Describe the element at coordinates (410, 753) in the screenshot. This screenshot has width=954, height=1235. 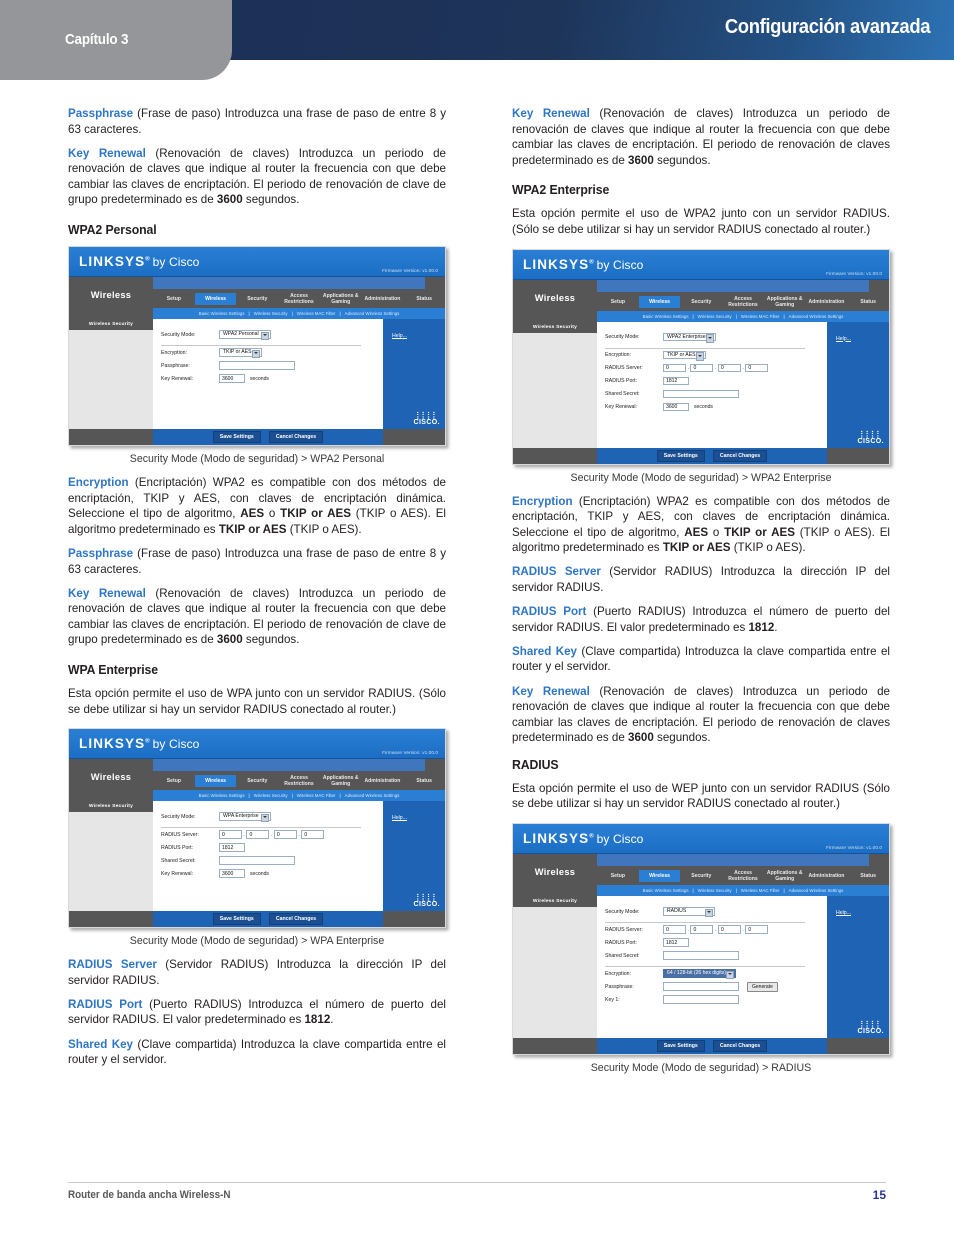
I see `firmware-version: Firmware Version: v1.00.0` at that location.